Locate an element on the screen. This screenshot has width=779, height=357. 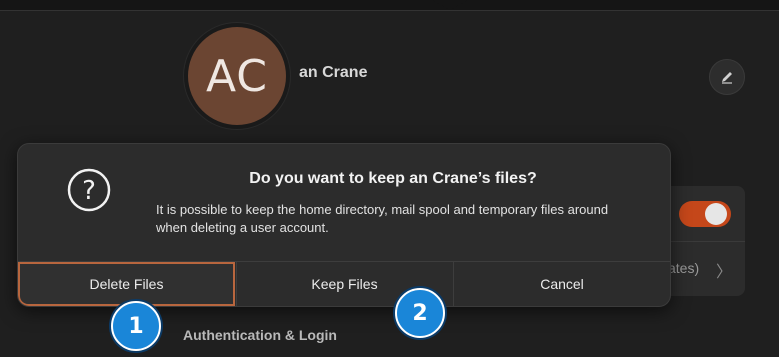
dialog-title: Do you want to keep an Crane’s files? is located at coordinates (393, 178).